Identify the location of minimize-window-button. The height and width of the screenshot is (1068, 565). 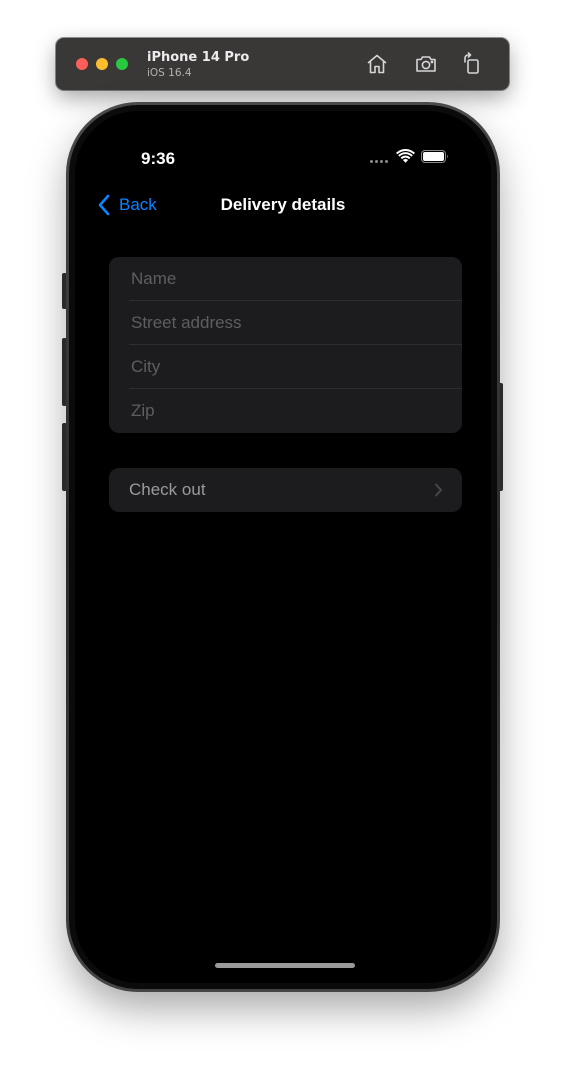
(102, 64).